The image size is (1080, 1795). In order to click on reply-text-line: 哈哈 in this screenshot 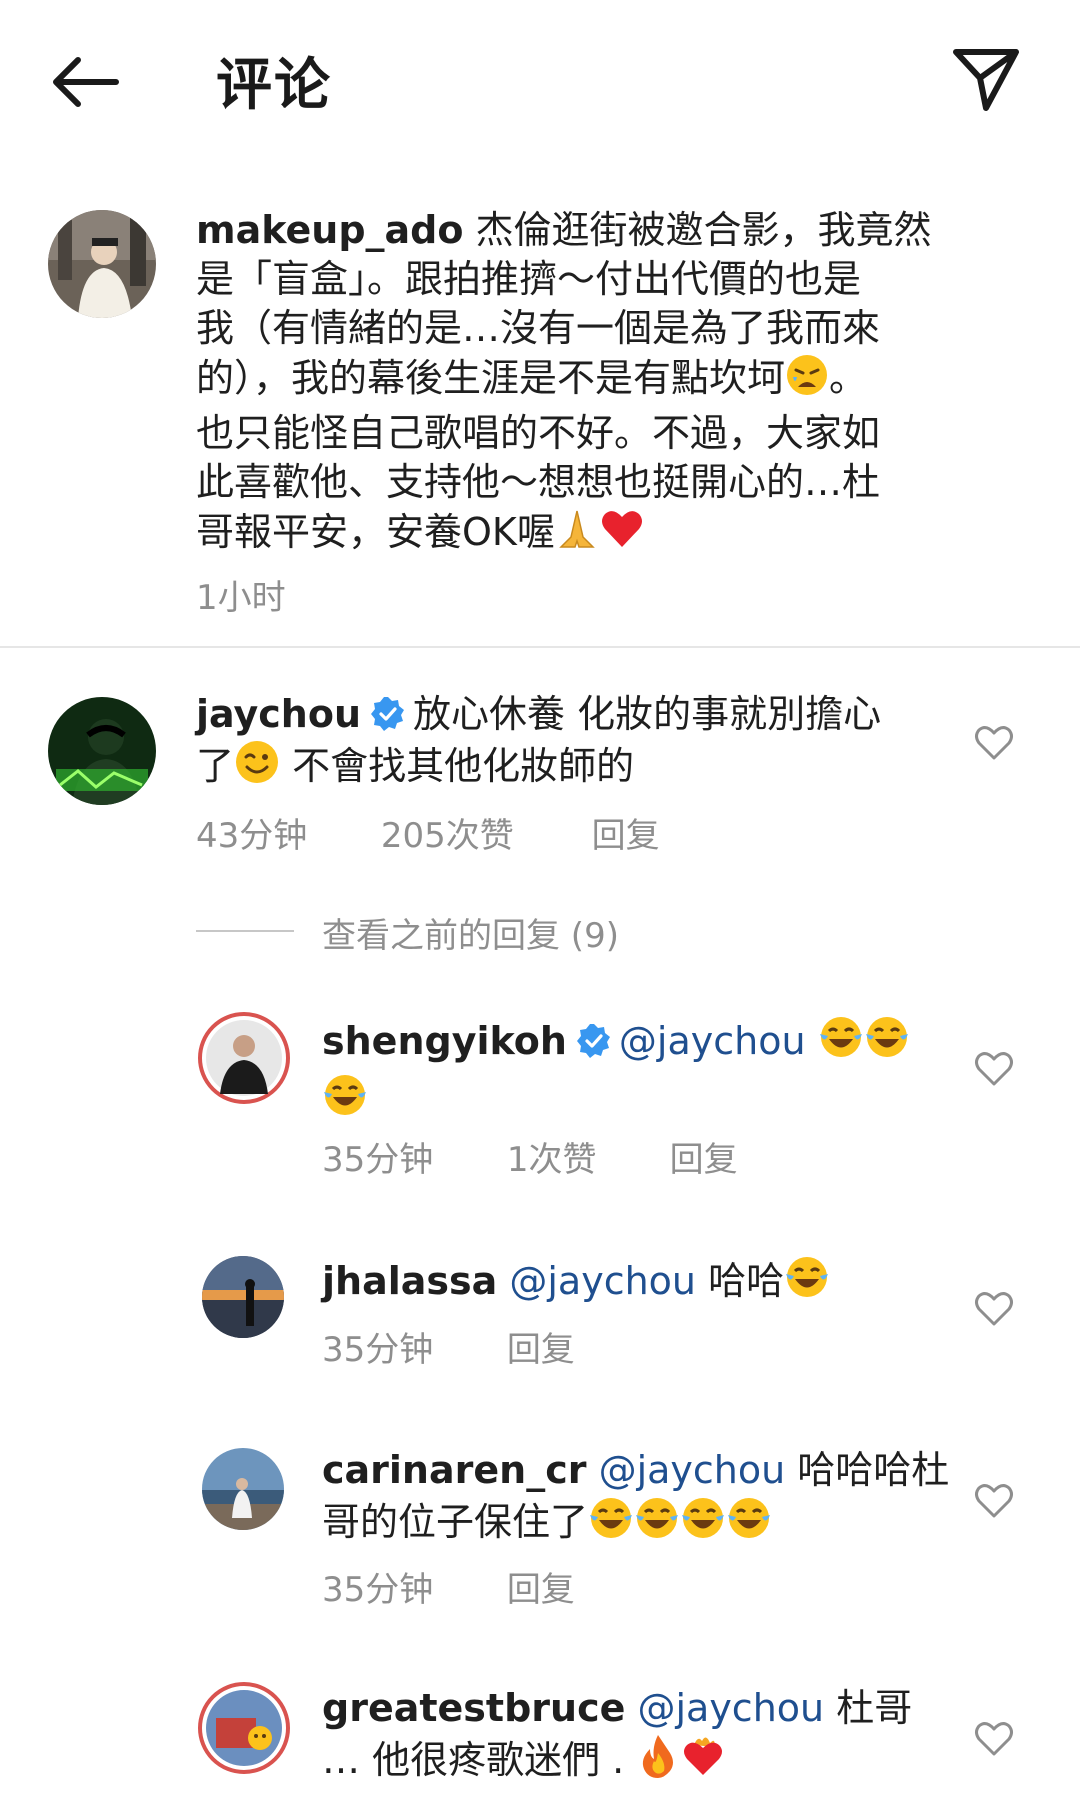, I will do `click(740, 1281)`.